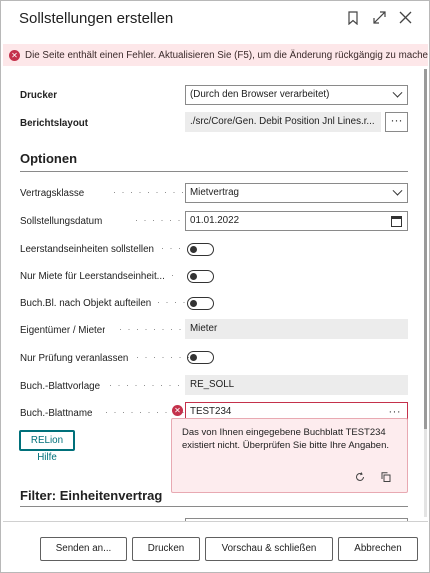 The width and height of the screenshot is (430, 573). I want to click on leader-dots: · · · · · · · · · ·, so click(153, 192).